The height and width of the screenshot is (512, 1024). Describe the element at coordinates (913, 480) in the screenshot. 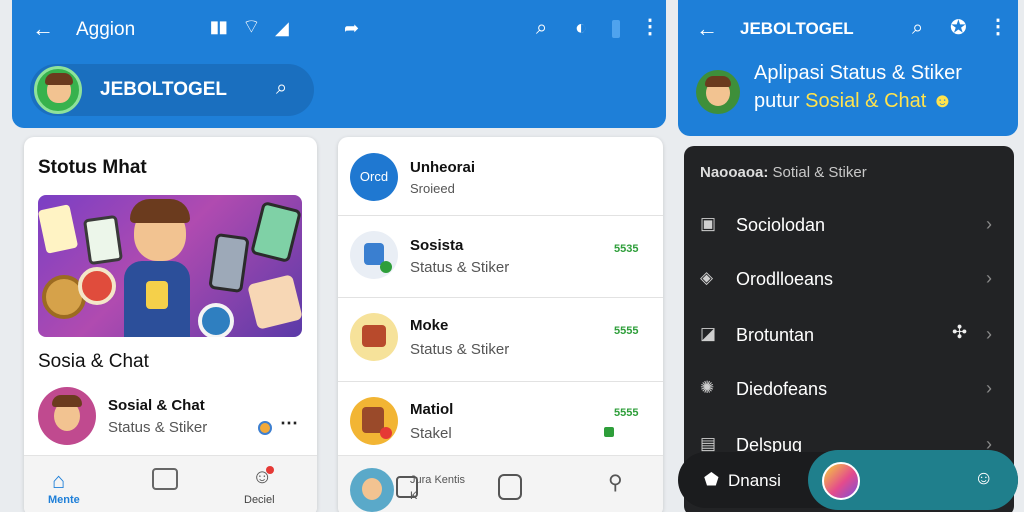

I see `teal-action-pill: ☺` at that location.